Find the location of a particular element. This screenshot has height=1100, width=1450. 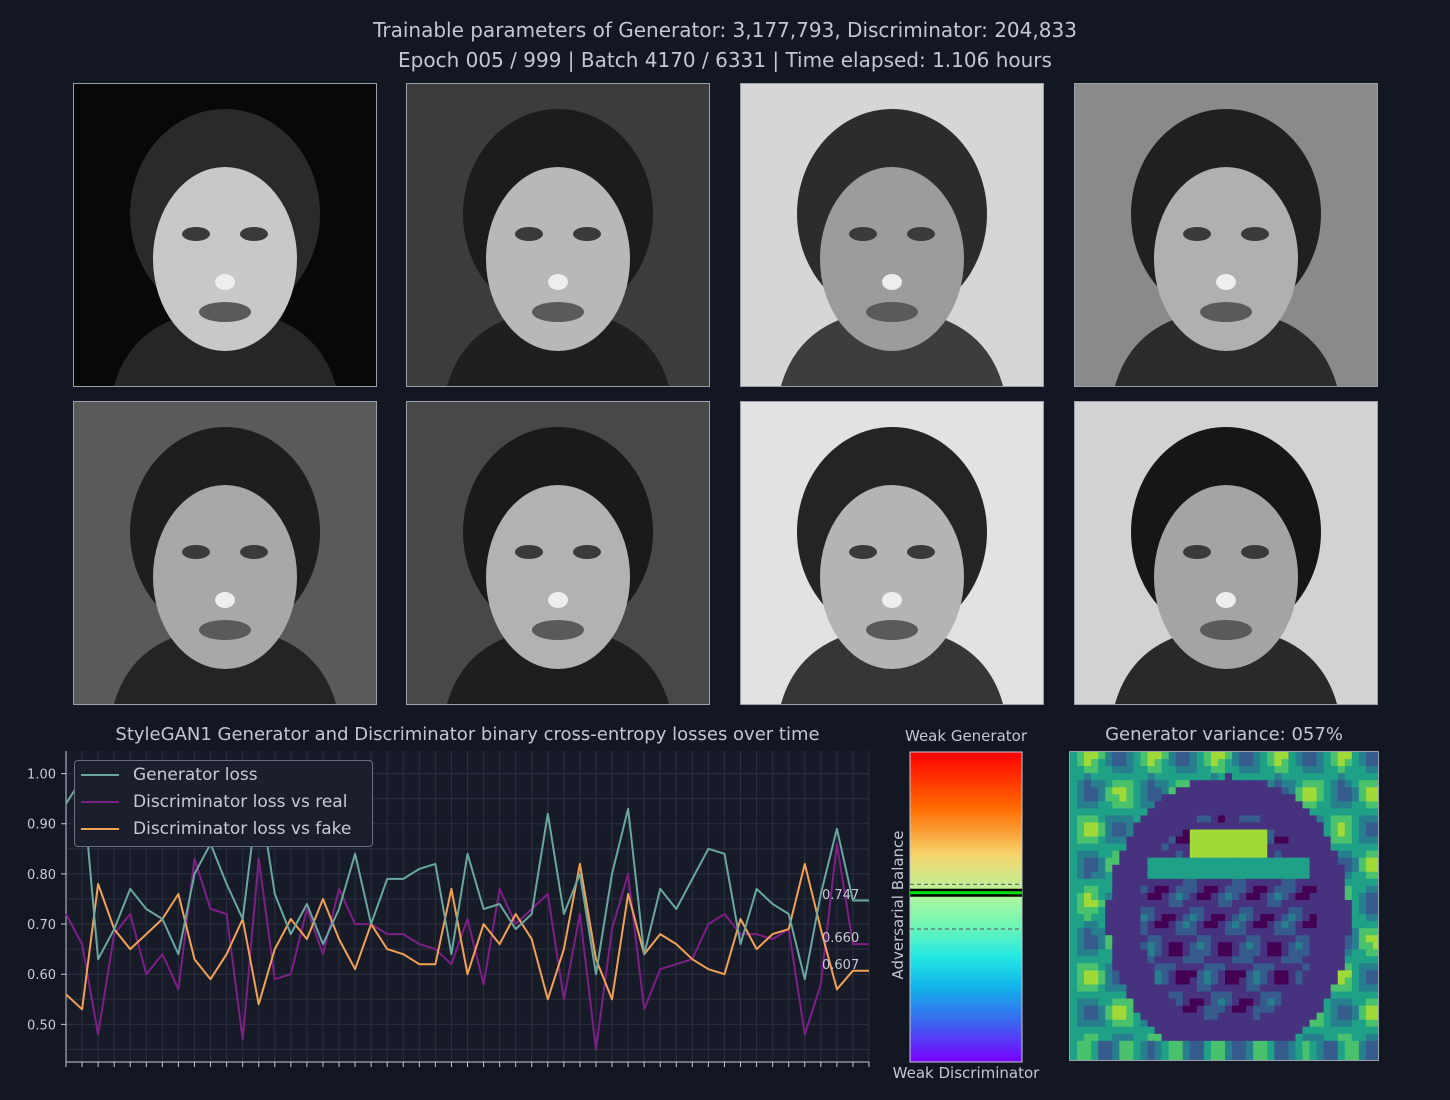

sample-nose is located at coordinates (558, 282).